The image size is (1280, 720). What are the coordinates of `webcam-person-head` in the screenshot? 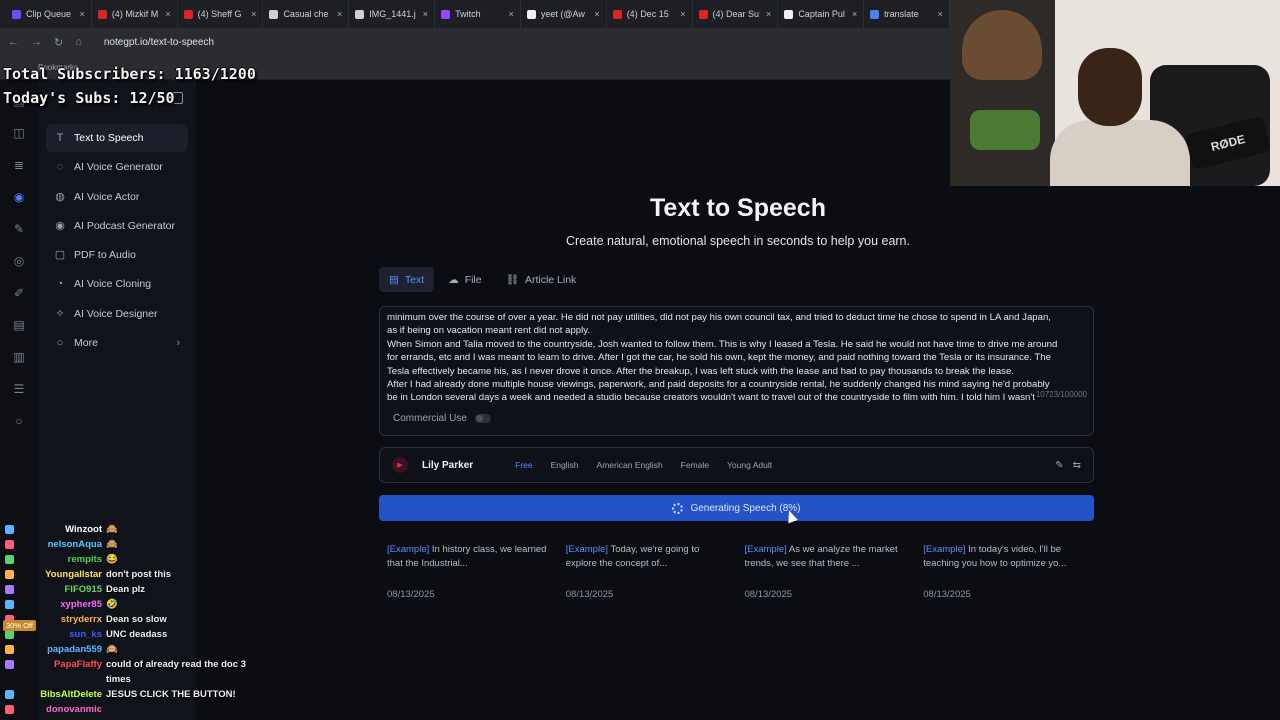 It's located at (1110, 87).